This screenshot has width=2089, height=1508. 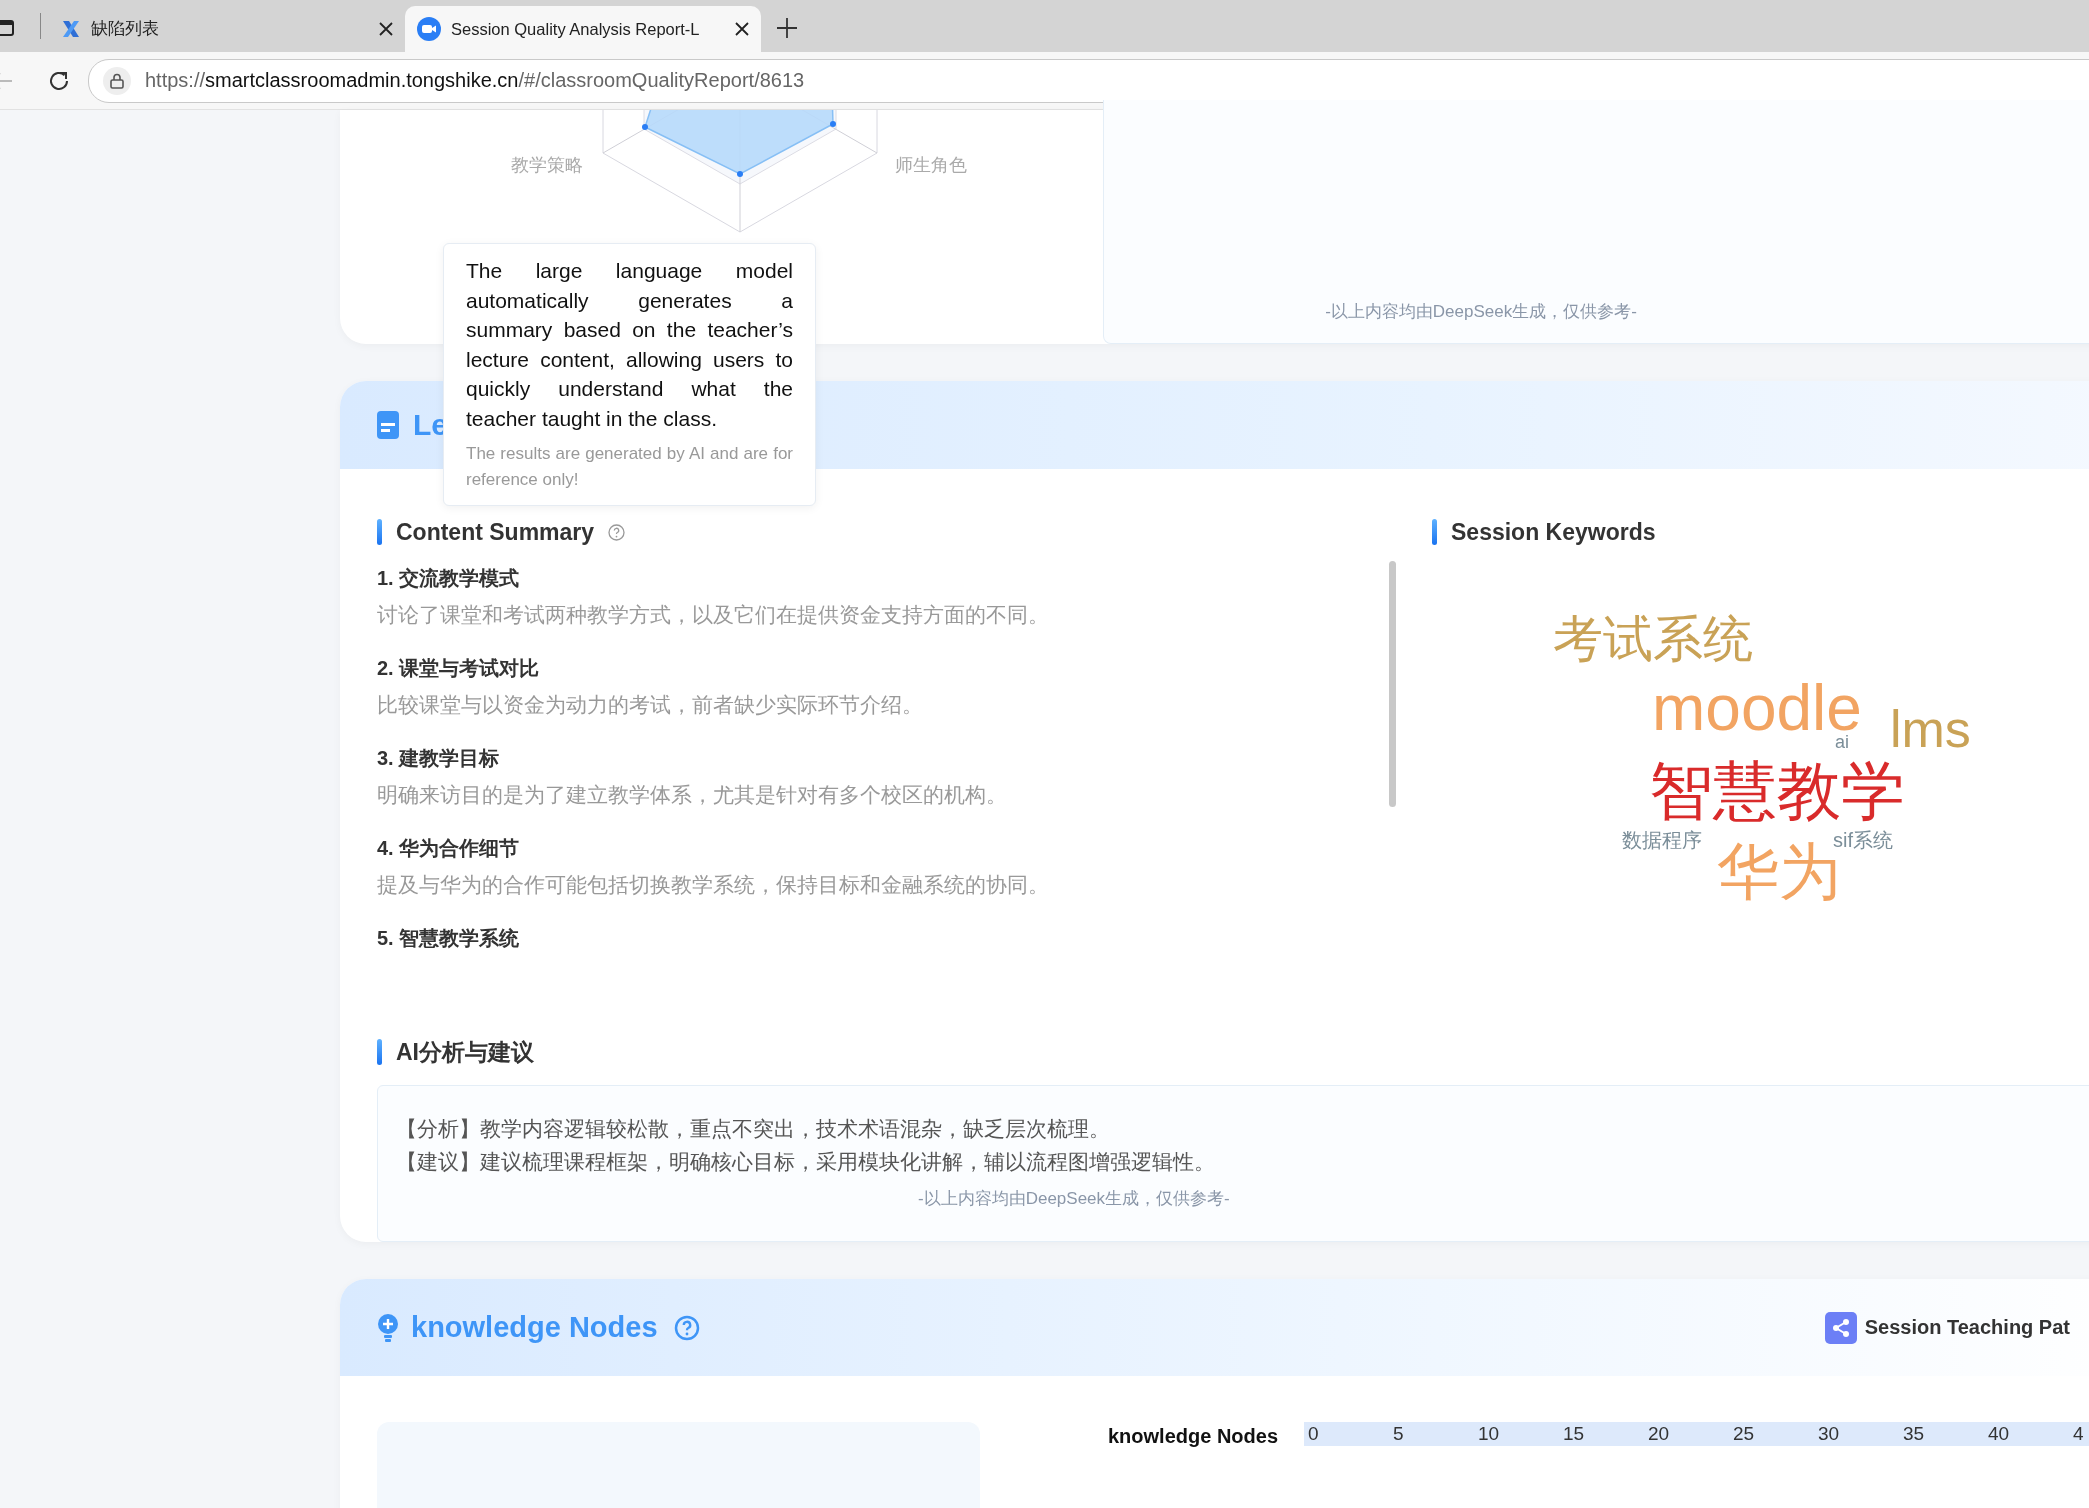 I want to click on keyword: 考试系统, so click(x=1653, y=639).